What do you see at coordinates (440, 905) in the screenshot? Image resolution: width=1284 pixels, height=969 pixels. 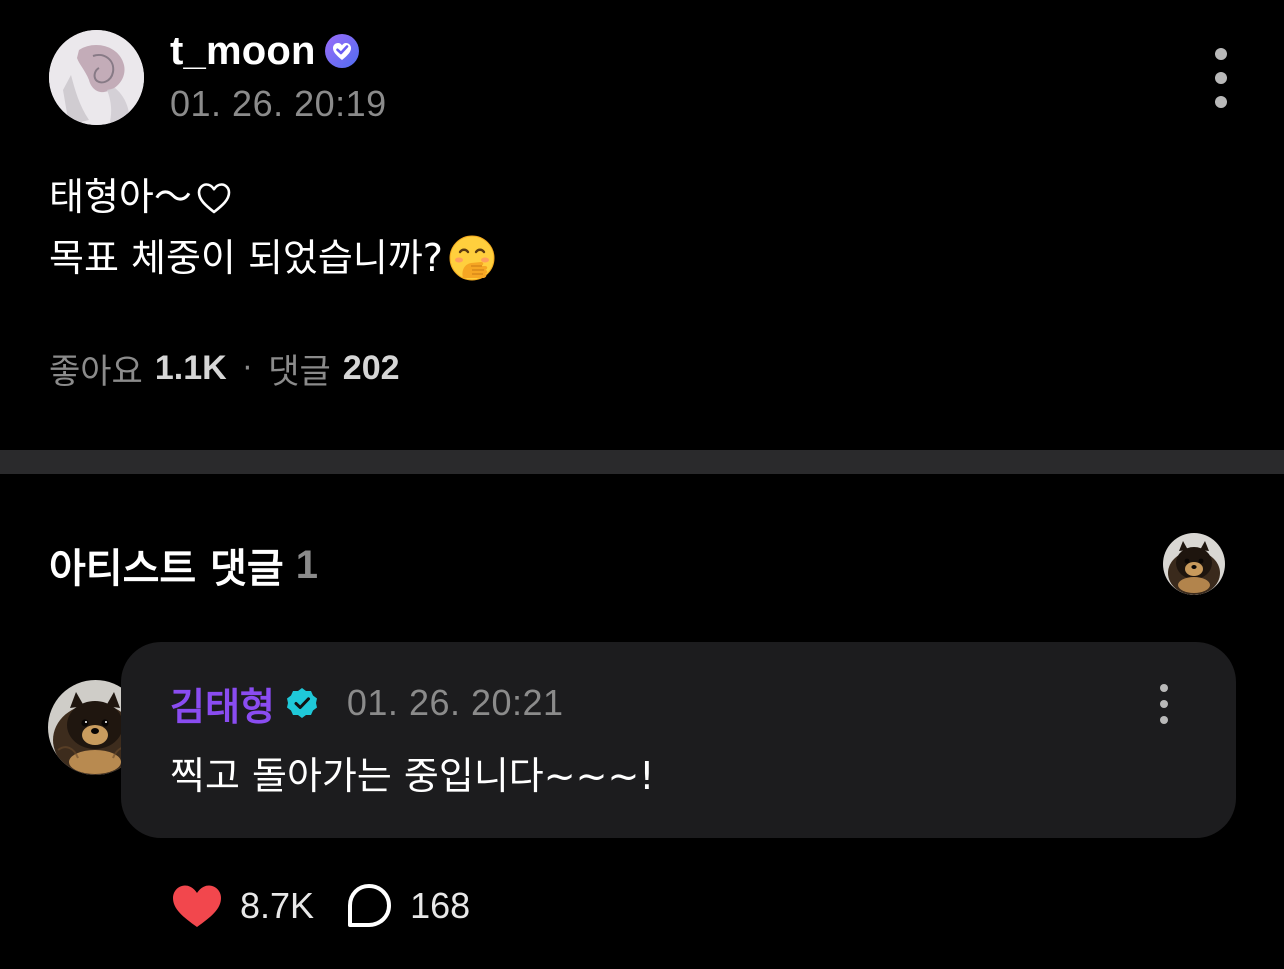 I see `comment-replies-count: 168` at bounding box center [440, 905].